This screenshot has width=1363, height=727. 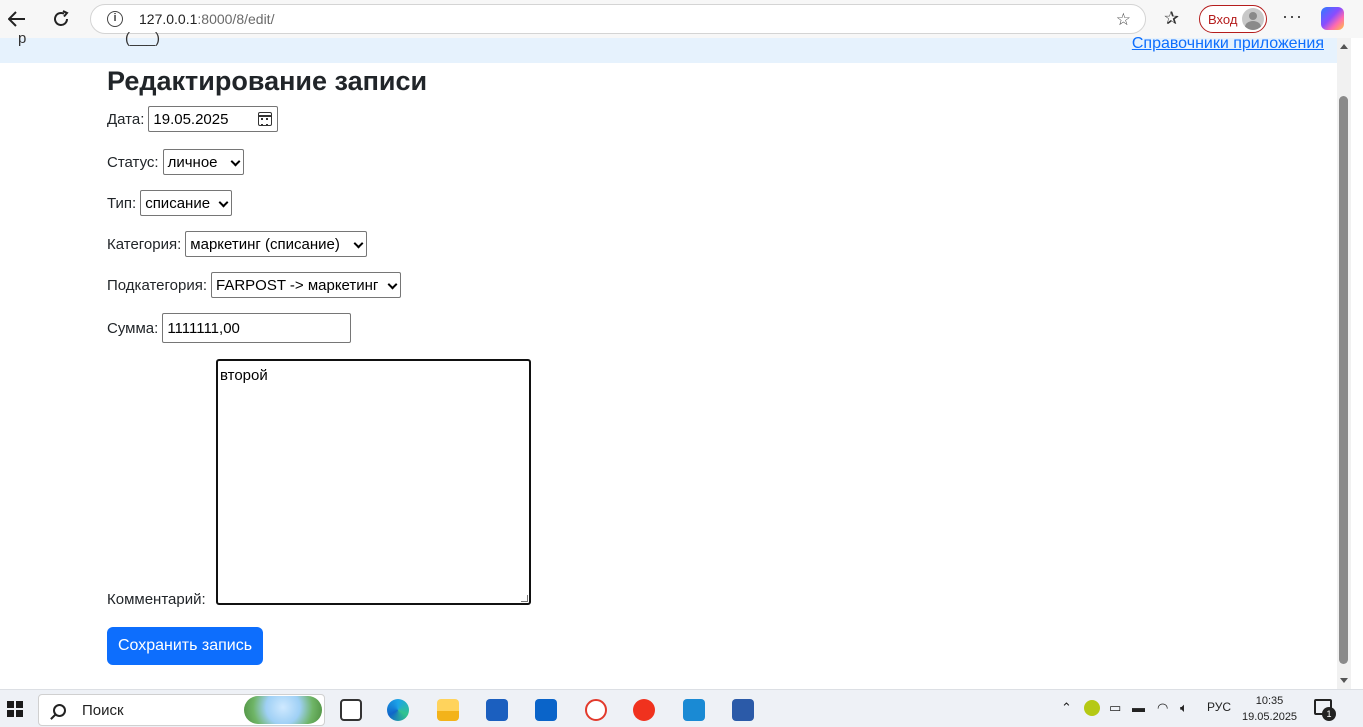 I want to click on login-button: Вход, so click(x=1233, y=19).